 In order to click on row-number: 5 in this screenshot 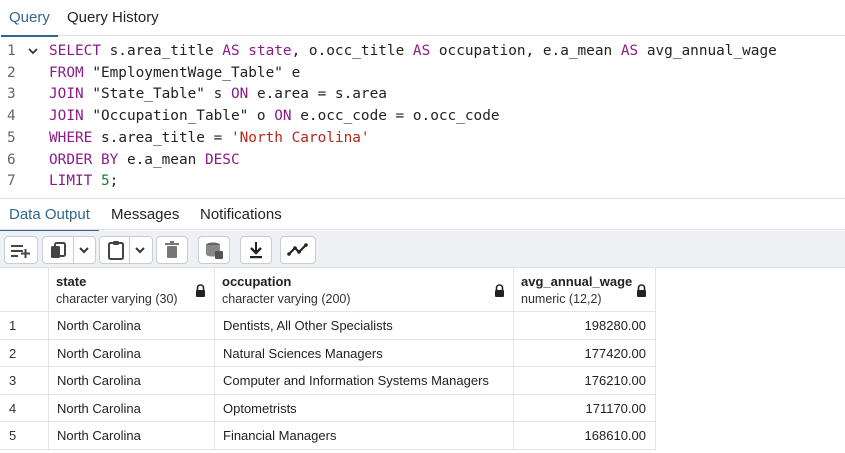, I will do `click(24, 436)`.